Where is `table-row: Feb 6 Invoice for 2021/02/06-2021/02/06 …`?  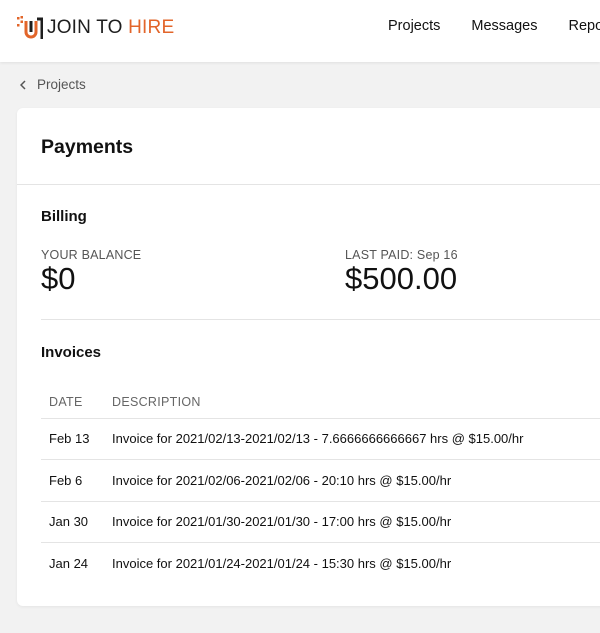
table-row: Feb 6 Invoice for 2021/02/06-2021/02/06 … is located at coordinates (320, 480).